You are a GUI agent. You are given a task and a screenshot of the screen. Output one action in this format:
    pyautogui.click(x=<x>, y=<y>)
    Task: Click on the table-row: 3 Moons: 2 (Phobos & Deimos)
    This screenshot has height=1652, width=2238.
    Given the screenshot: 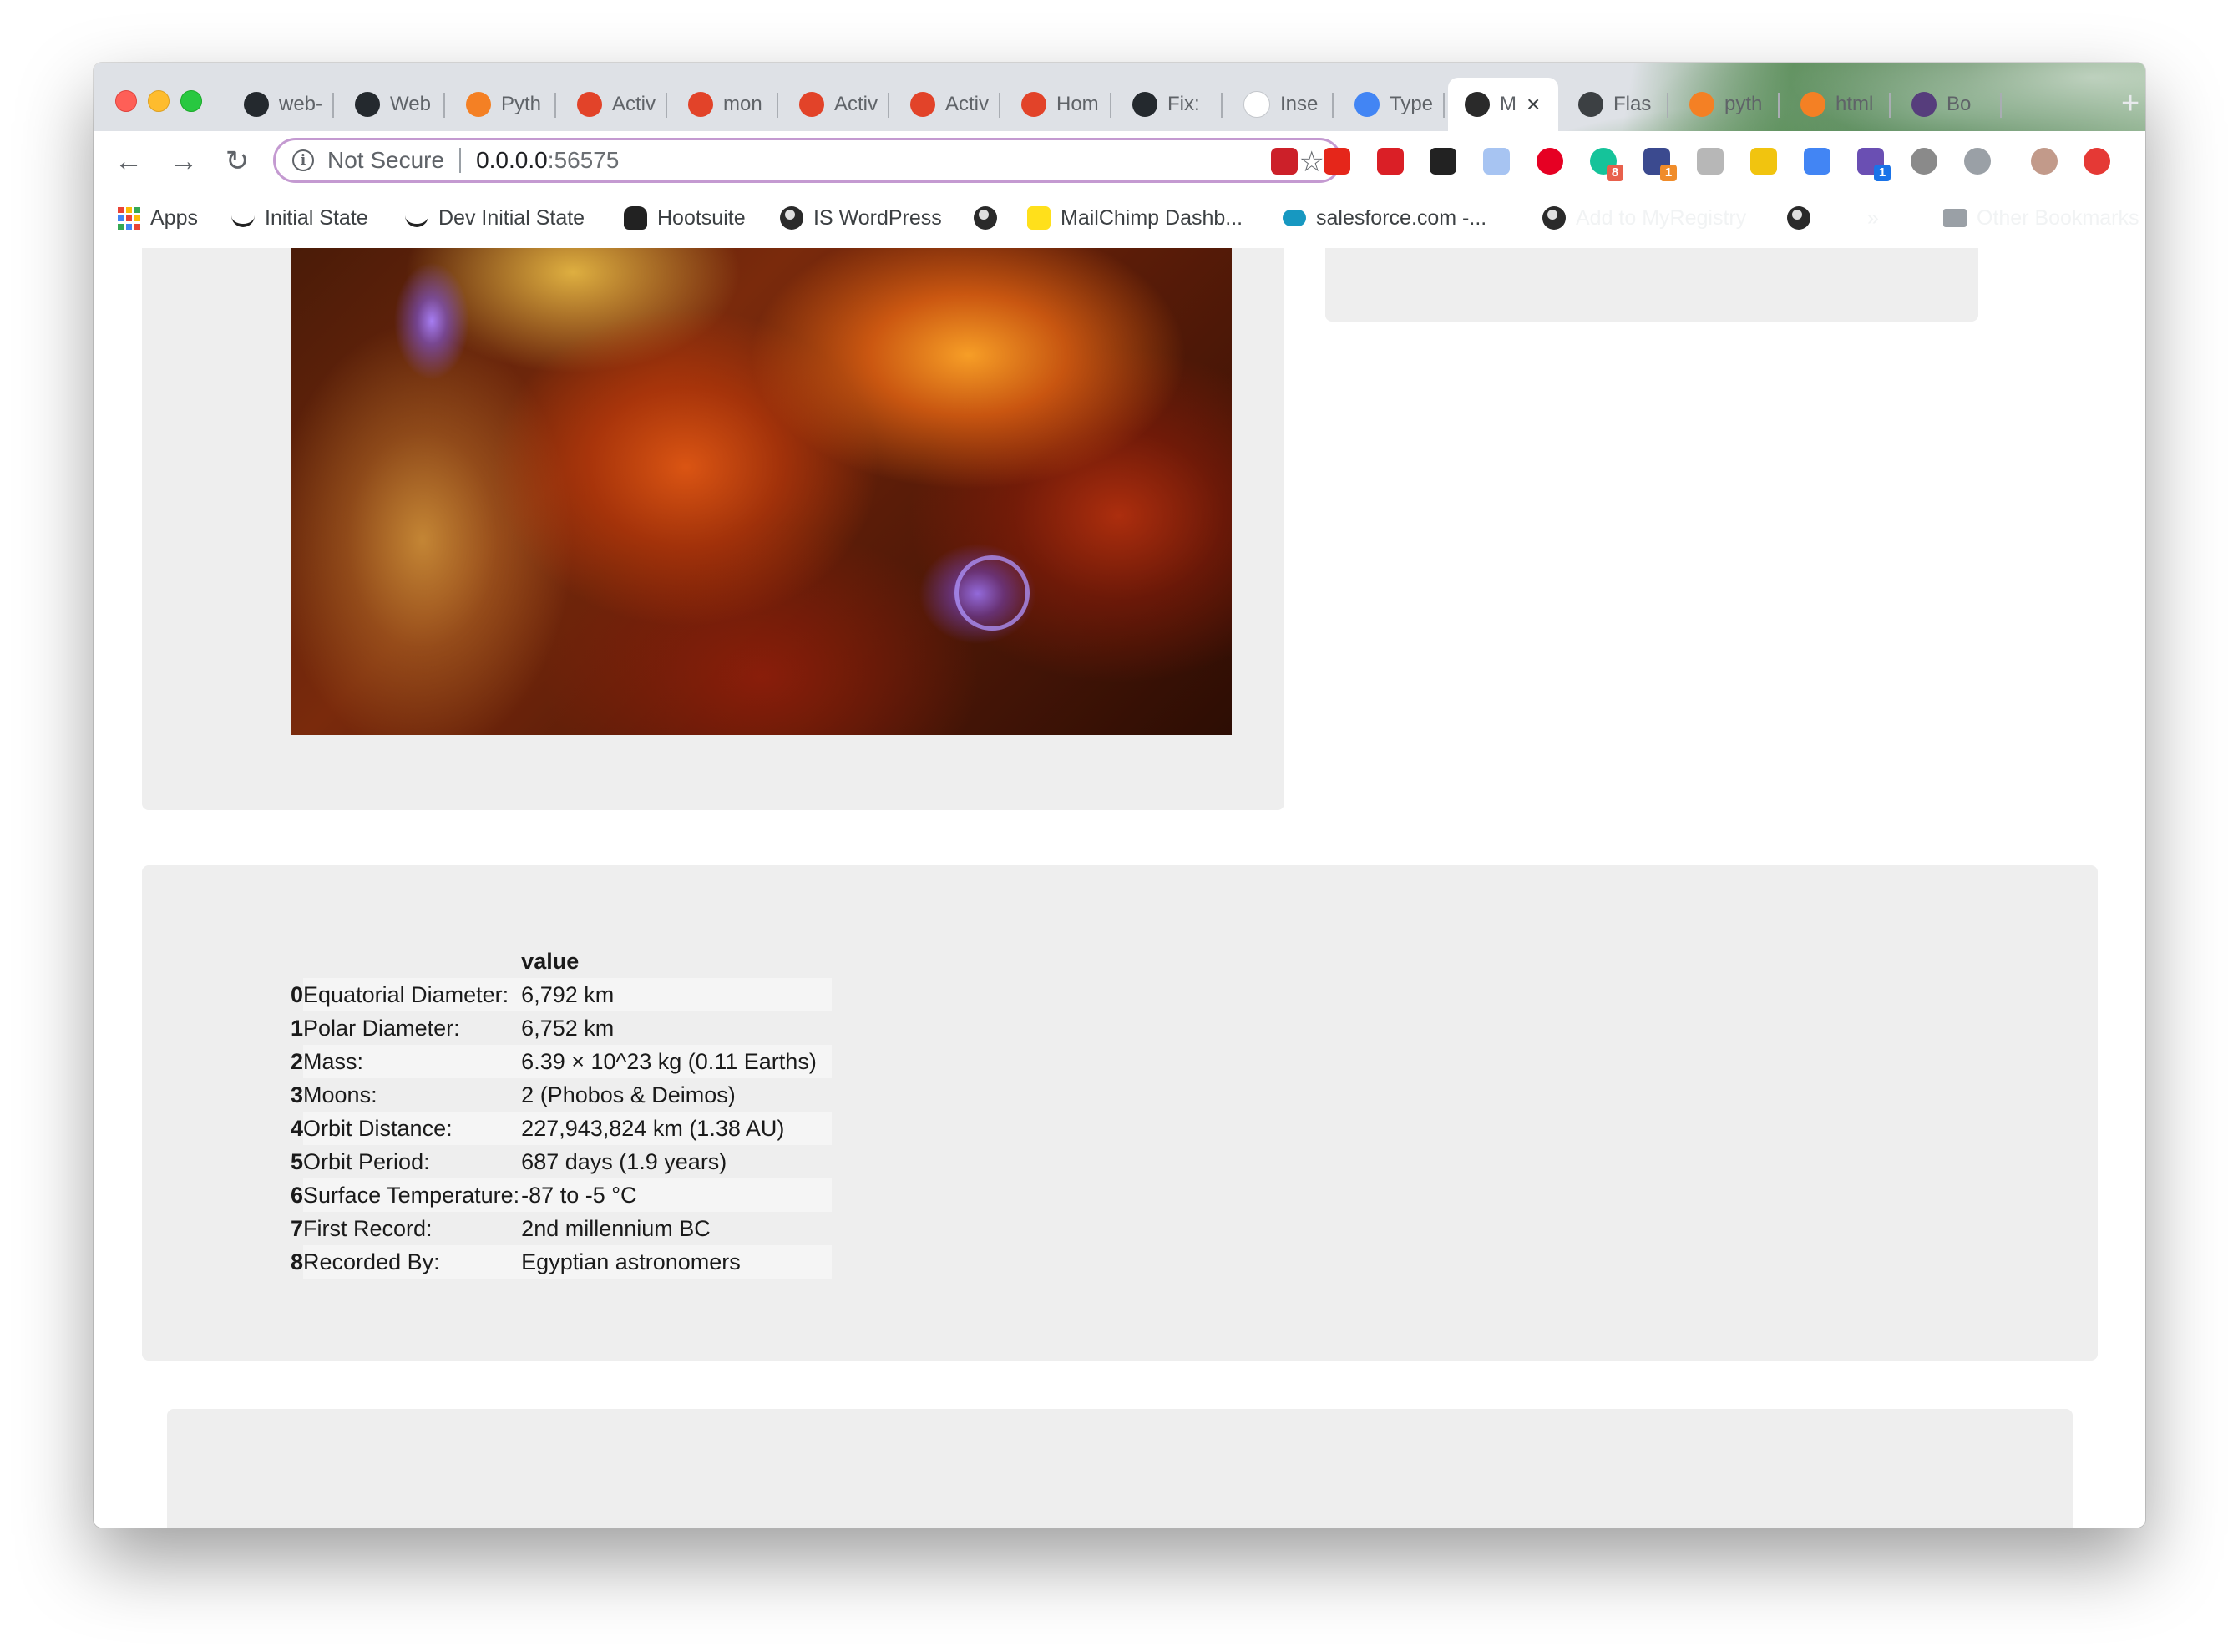 What is the action you would take?
    pyautogui.click(x=561, y=1095)
    